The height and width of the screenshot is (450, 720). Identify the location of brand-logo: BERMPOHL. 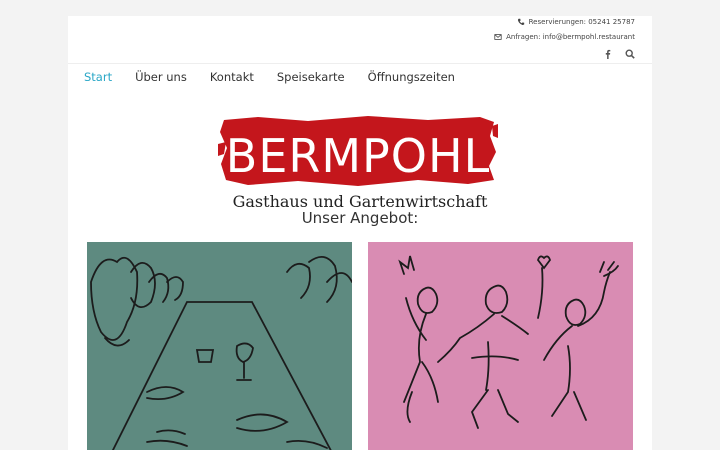
(358, 152).